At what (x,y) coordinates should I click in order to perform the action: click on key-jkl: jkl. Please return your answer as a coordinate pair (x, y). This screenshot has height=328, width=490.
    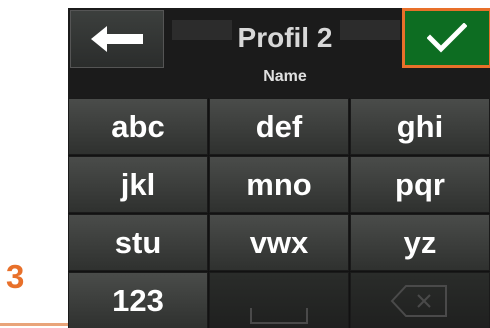
    Looking at the image, I should click on (138, 184).